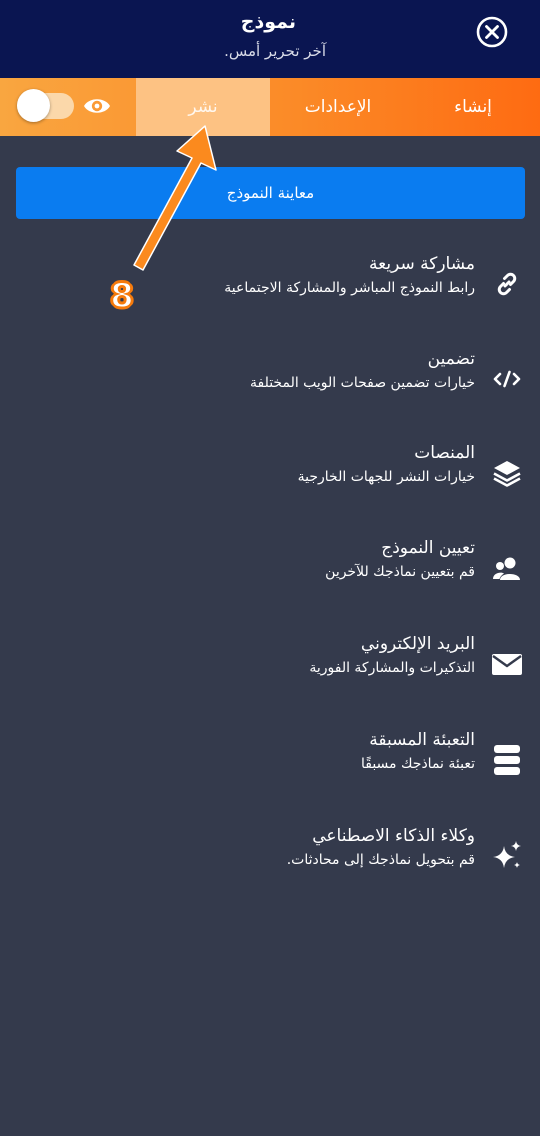  What do you see at coordinates (203, 107) in the screenshot?
I see `tab-publish: نشر` at bounding box center [203, 107].